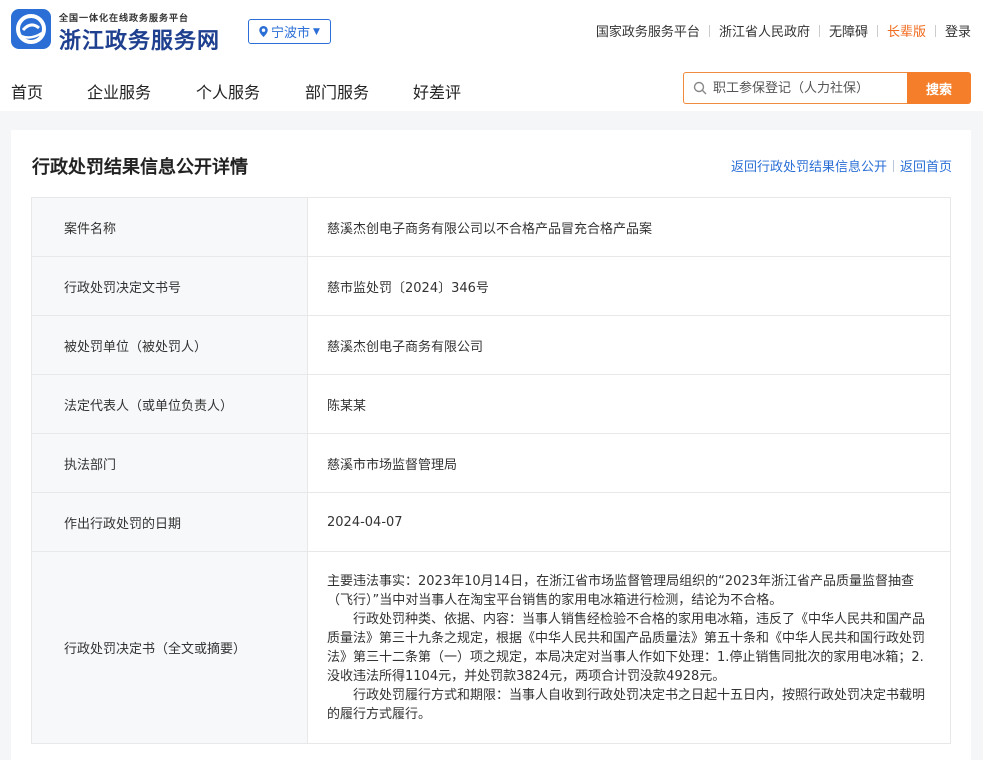  I want to click on row-value: 陈某某, so click(629, 404).